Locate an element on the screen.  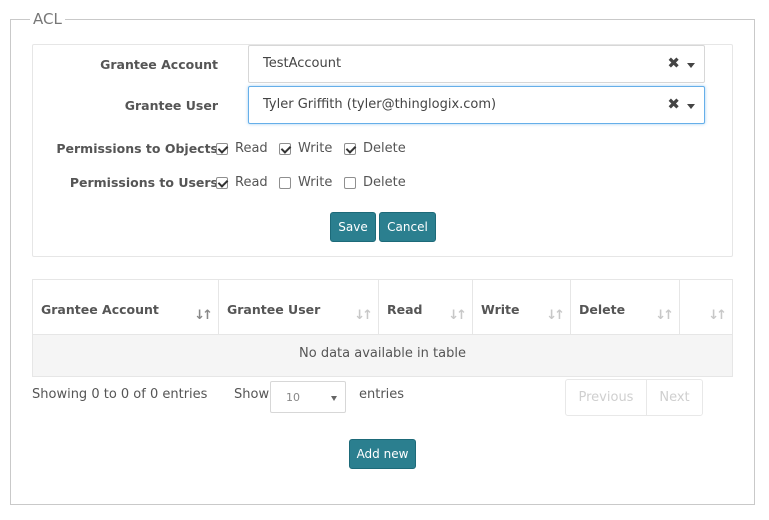
table-row: No data available in table is located at coordinates (382, 355).